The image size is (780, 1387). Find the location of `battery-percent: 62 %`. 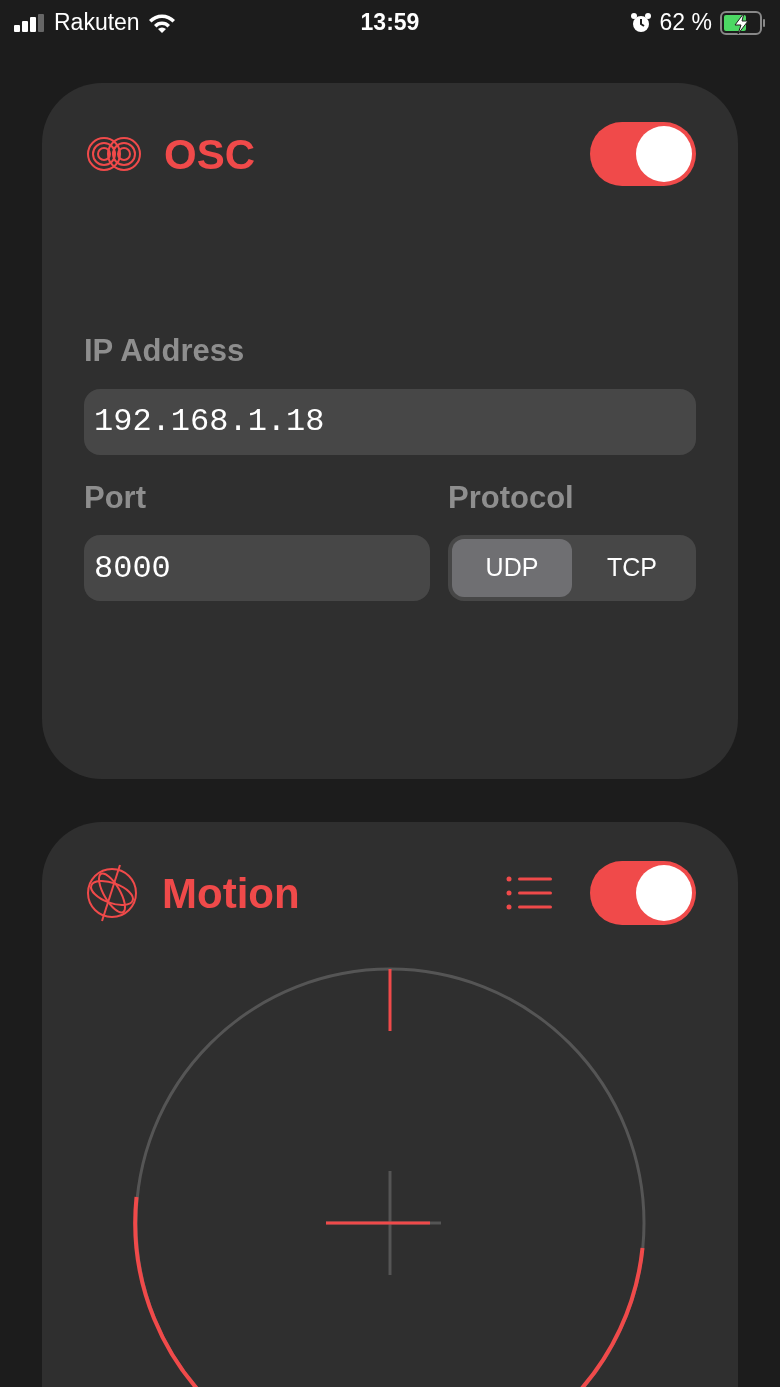

battery-percent: 62 % is located at coordinates (685, 23).